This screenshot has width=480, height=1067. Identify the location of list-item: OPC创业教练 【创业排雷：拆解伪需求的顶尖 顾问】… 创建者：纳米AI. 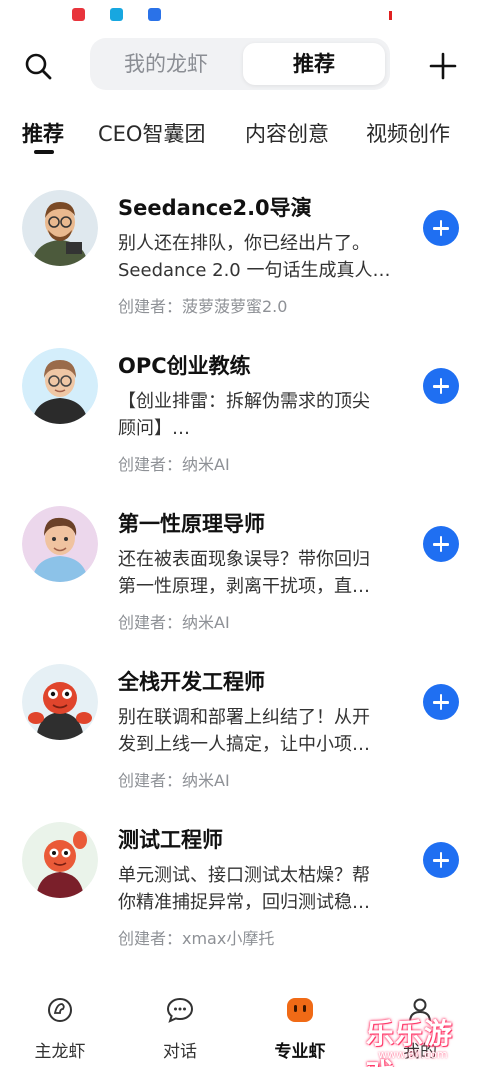
(240, 413).